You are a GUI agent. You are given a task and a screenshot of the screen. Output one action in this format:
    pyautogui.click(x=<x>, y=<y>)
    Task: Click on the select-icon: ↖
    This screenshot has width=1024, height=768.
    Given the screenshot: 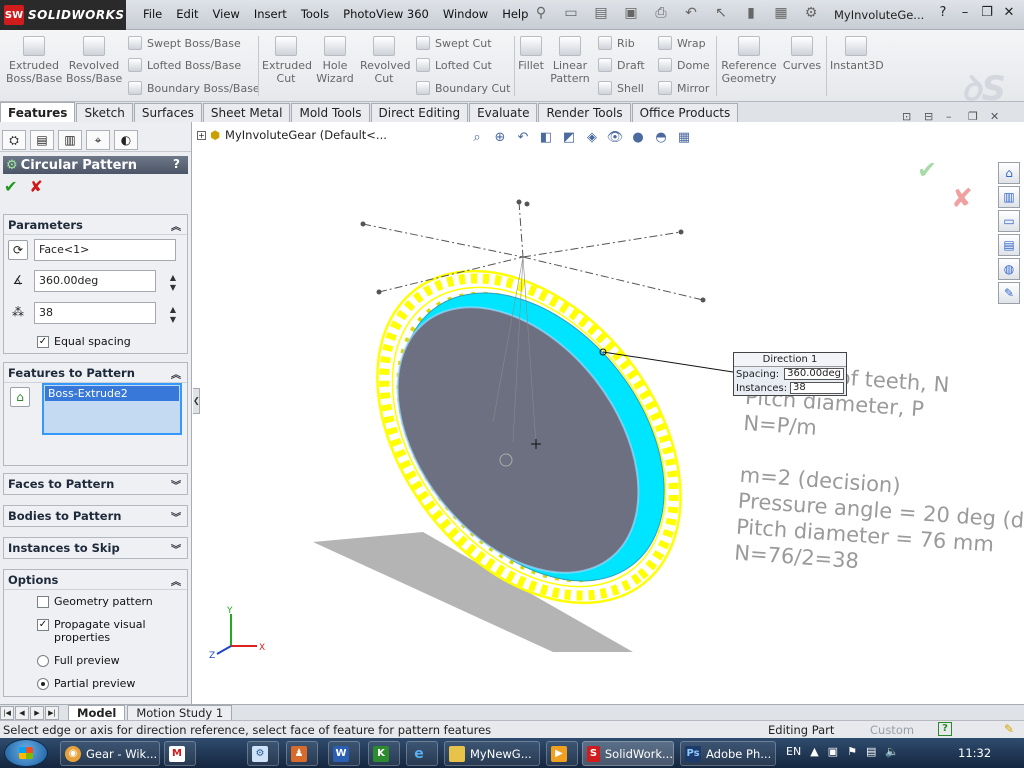 What is the action you would take?
    pyautogui.click(x=721, y=15)
    